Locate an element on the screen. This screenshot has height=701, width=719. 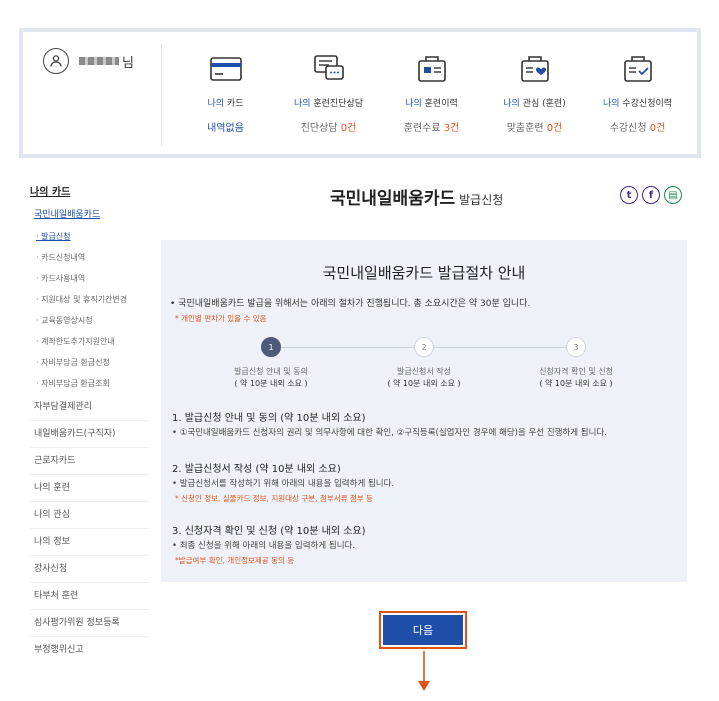
user-profile: 님 is located at coordinates (88, 61).